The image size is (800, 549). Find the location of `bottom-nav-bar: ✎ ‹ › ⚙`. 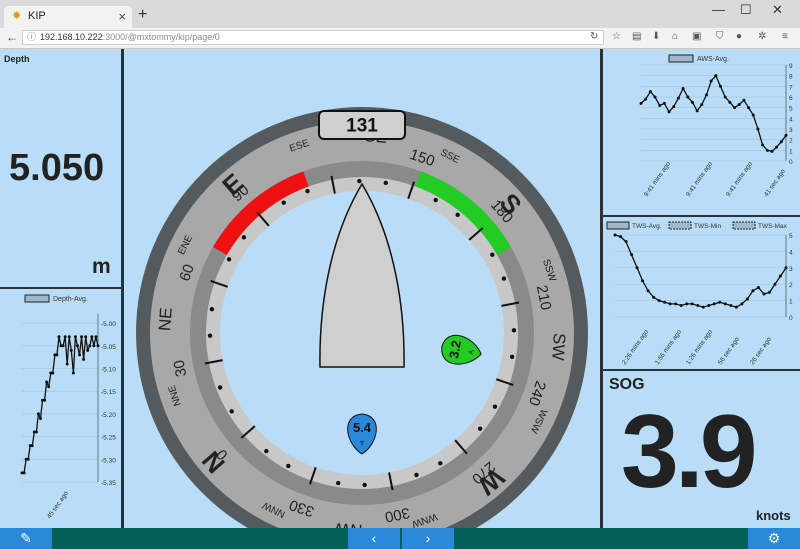

bottom-nav-bar: ✎ ‹ › ⚙ is located at coordinates (400, 538).